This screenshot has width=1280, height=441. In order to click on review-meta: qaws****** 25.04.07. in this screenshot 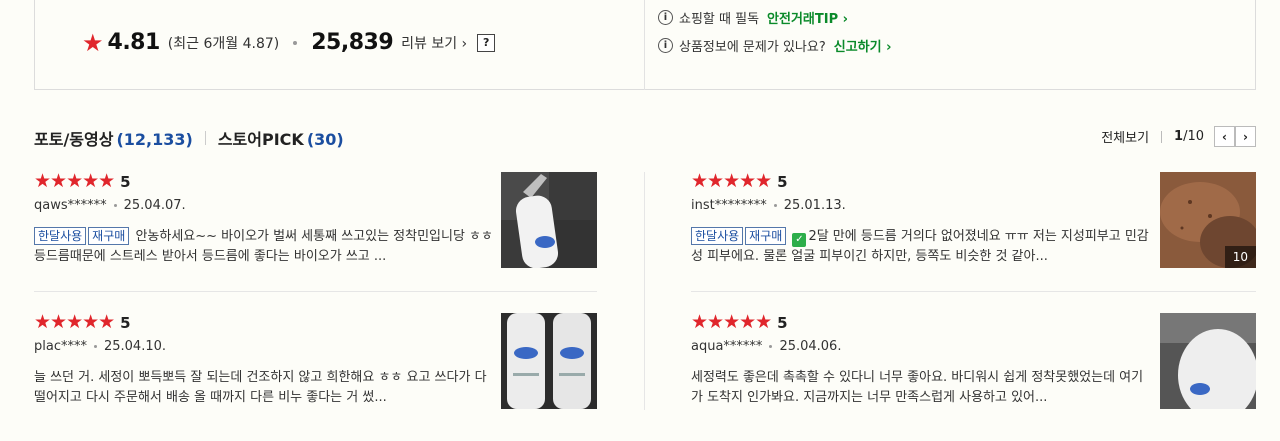, I will do `click(264, 205)`.